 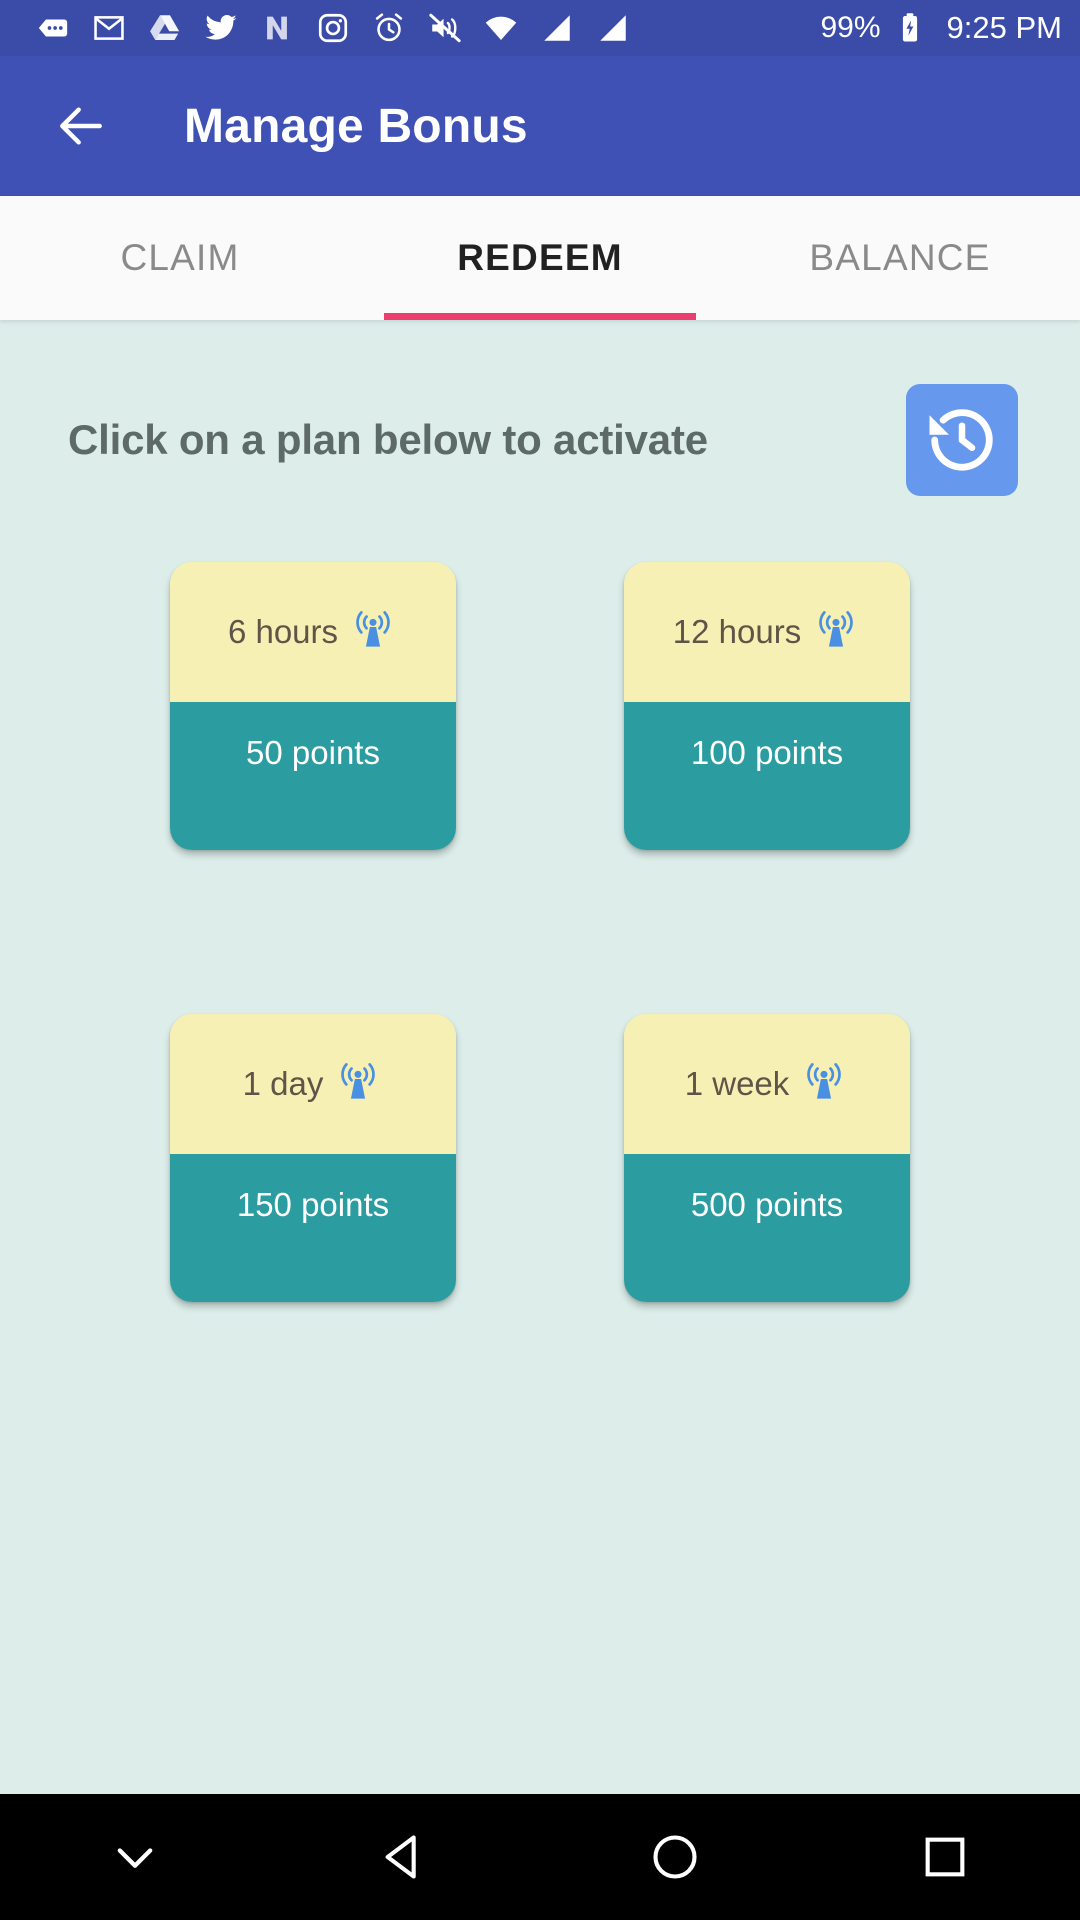 I want to click on battery-charging-icon, so click(x=910, y=28).